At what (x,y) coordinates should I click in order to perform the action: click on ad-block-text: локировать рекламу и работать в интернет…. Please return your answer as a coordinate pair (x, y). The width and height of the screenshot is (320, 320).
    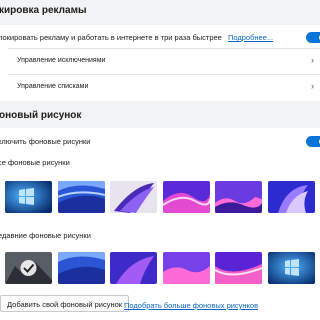
    Looking at the image, I should click on (111, 37).